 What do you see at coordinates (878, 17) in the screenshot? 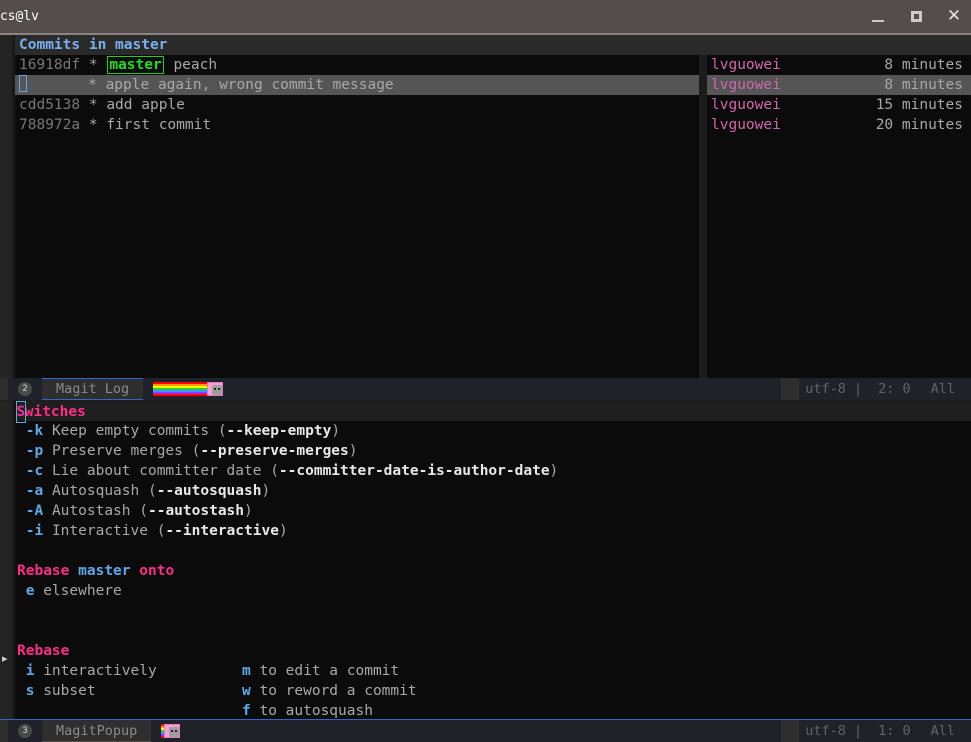
I see `minimize-button` at bounding box center [878, 17].